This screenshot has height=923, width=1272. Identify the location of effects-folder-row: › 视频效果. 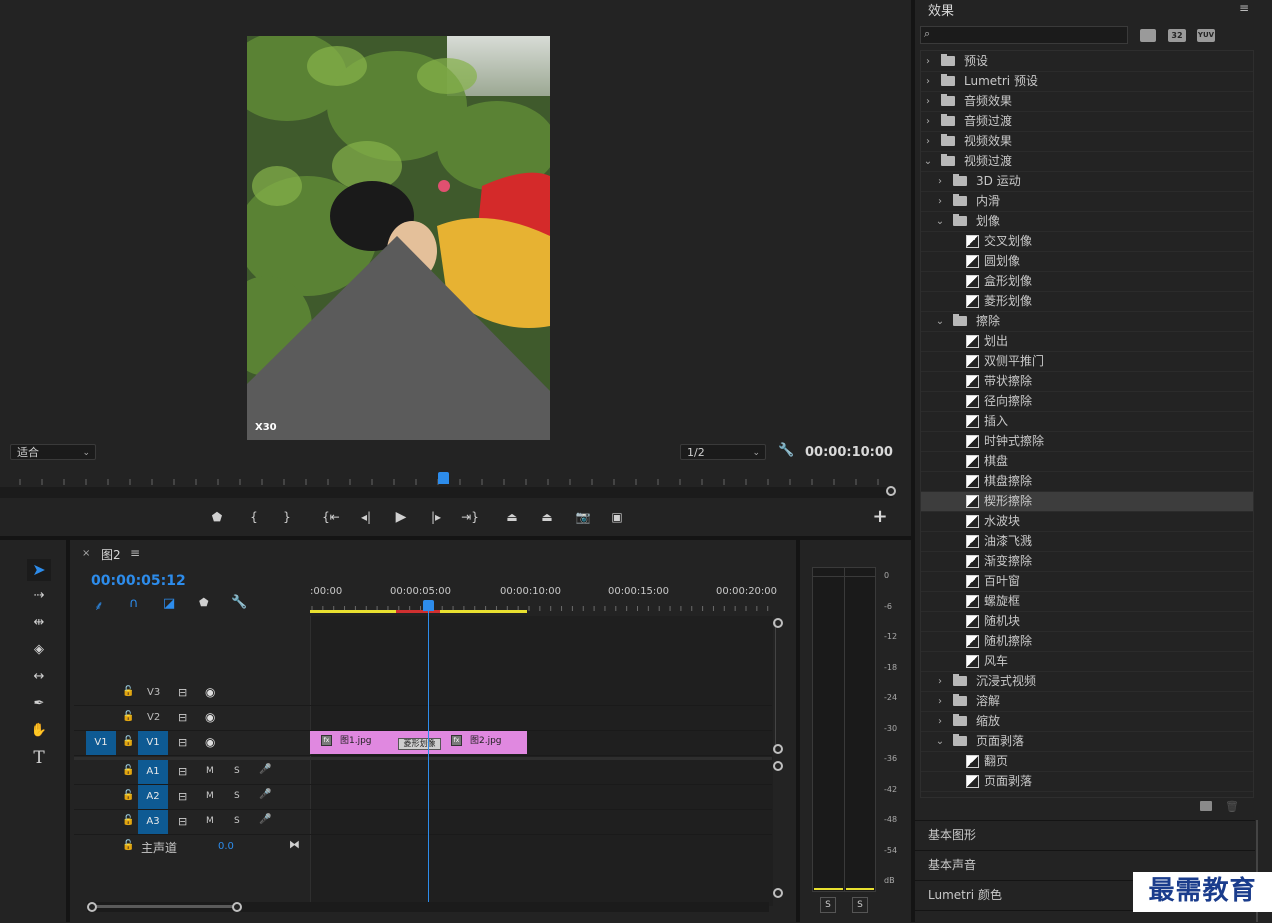
(1087, 142).